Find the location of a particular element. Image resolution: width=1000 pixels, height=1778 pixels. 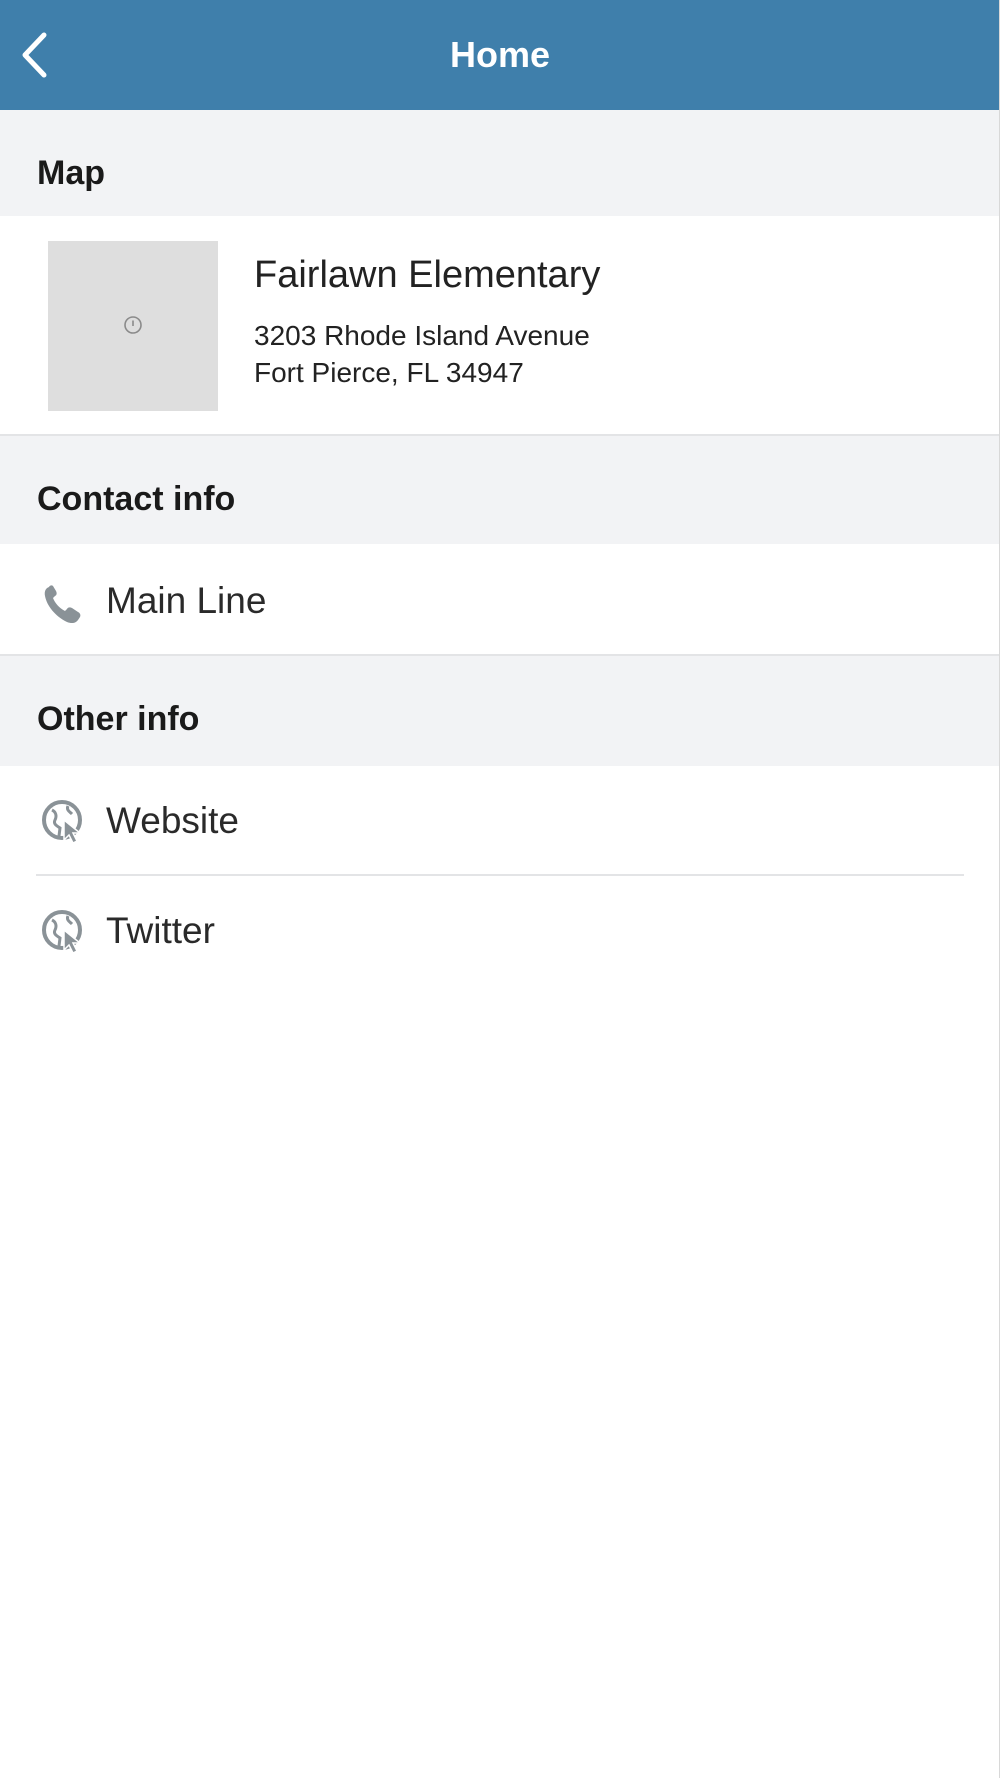

place-name: Fairlawn Elementary is located at coordinates (427, 275).